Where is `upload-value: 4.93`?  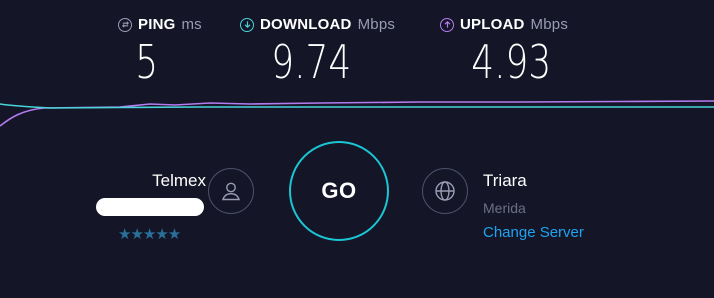 upload-value: 4.93 is located at coordinates (511, 62).